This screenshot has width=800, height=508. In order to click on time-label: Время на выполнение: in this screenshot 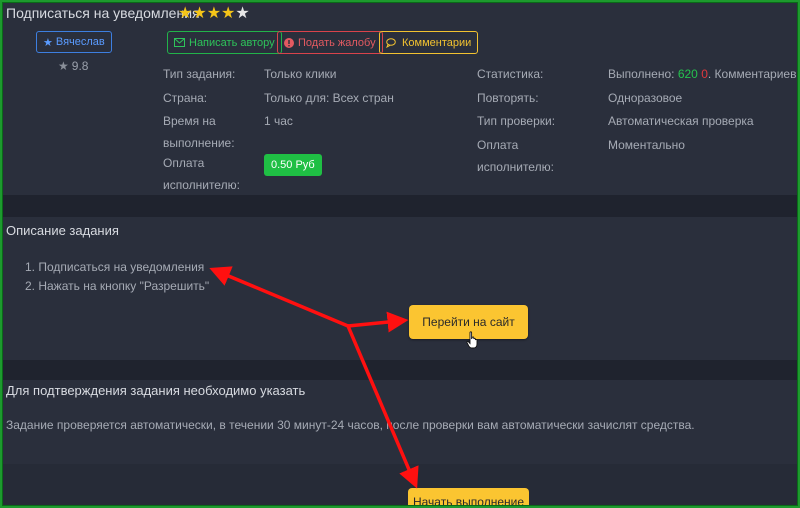, I will do `click(199, 132)`.